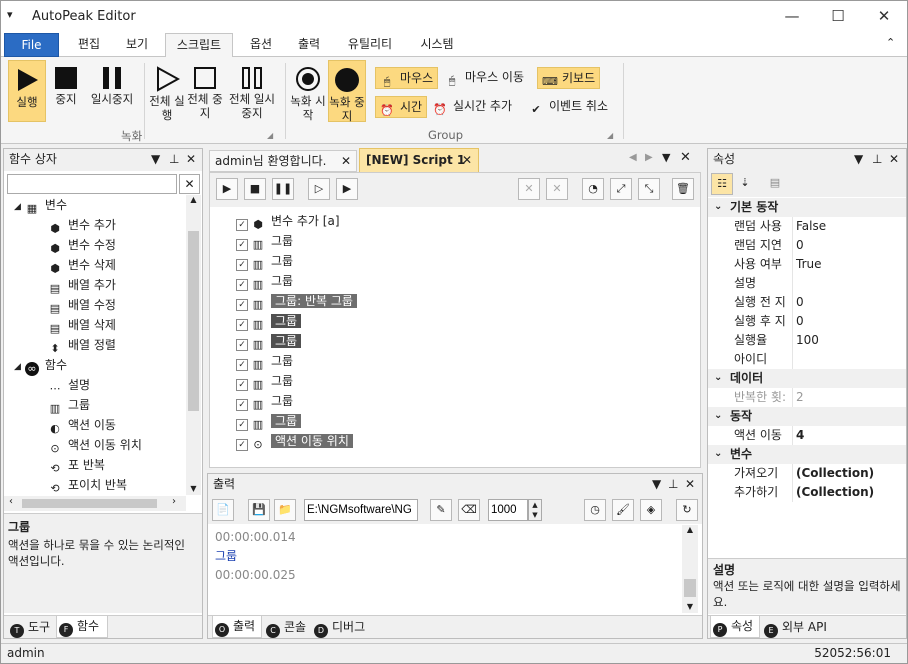 Image resolution: width=908 pixels, height=664 pixels. What do you see at coordinates (807, 302) in the screenshot?
I see `property-row: 실행 전 지0` at bounding box center [807, 302].